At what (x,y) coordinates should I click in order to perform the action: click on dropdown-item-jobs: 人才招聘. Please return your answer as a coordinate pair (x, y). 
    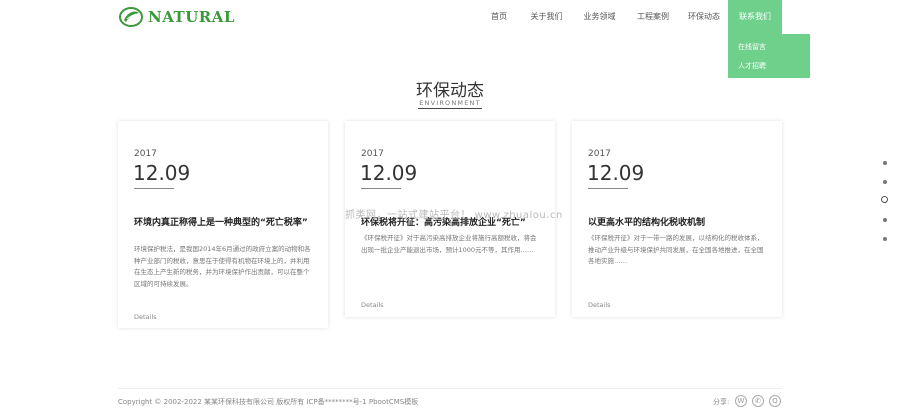
    Looking at the image, I should click on (752, 66).